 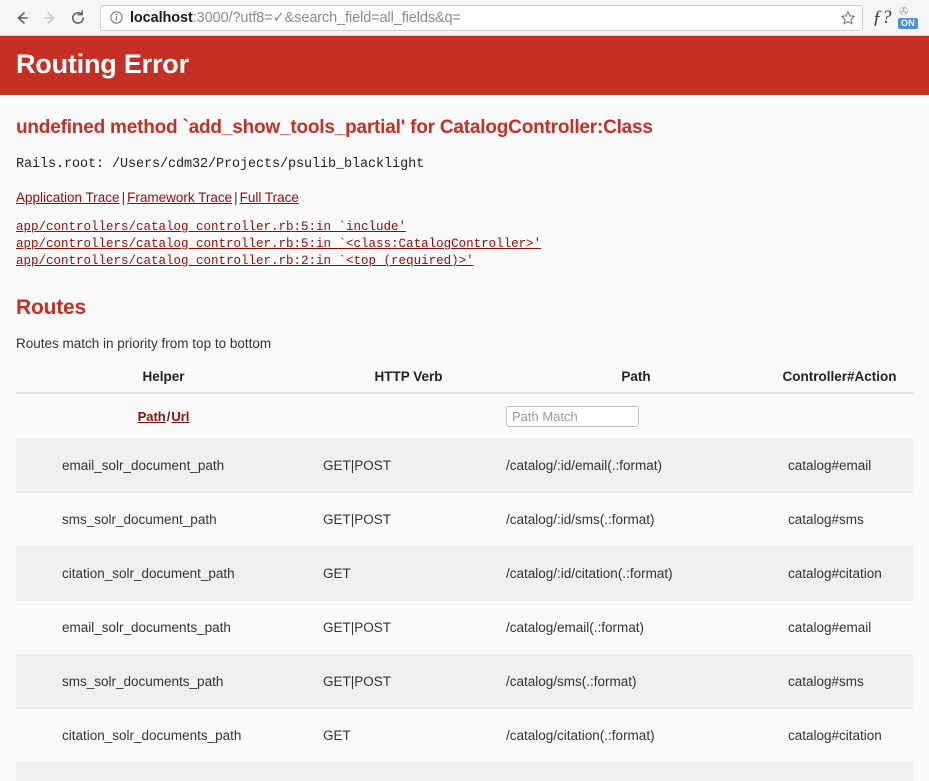 I want to click on reload-button, so click(x=78, y=18).